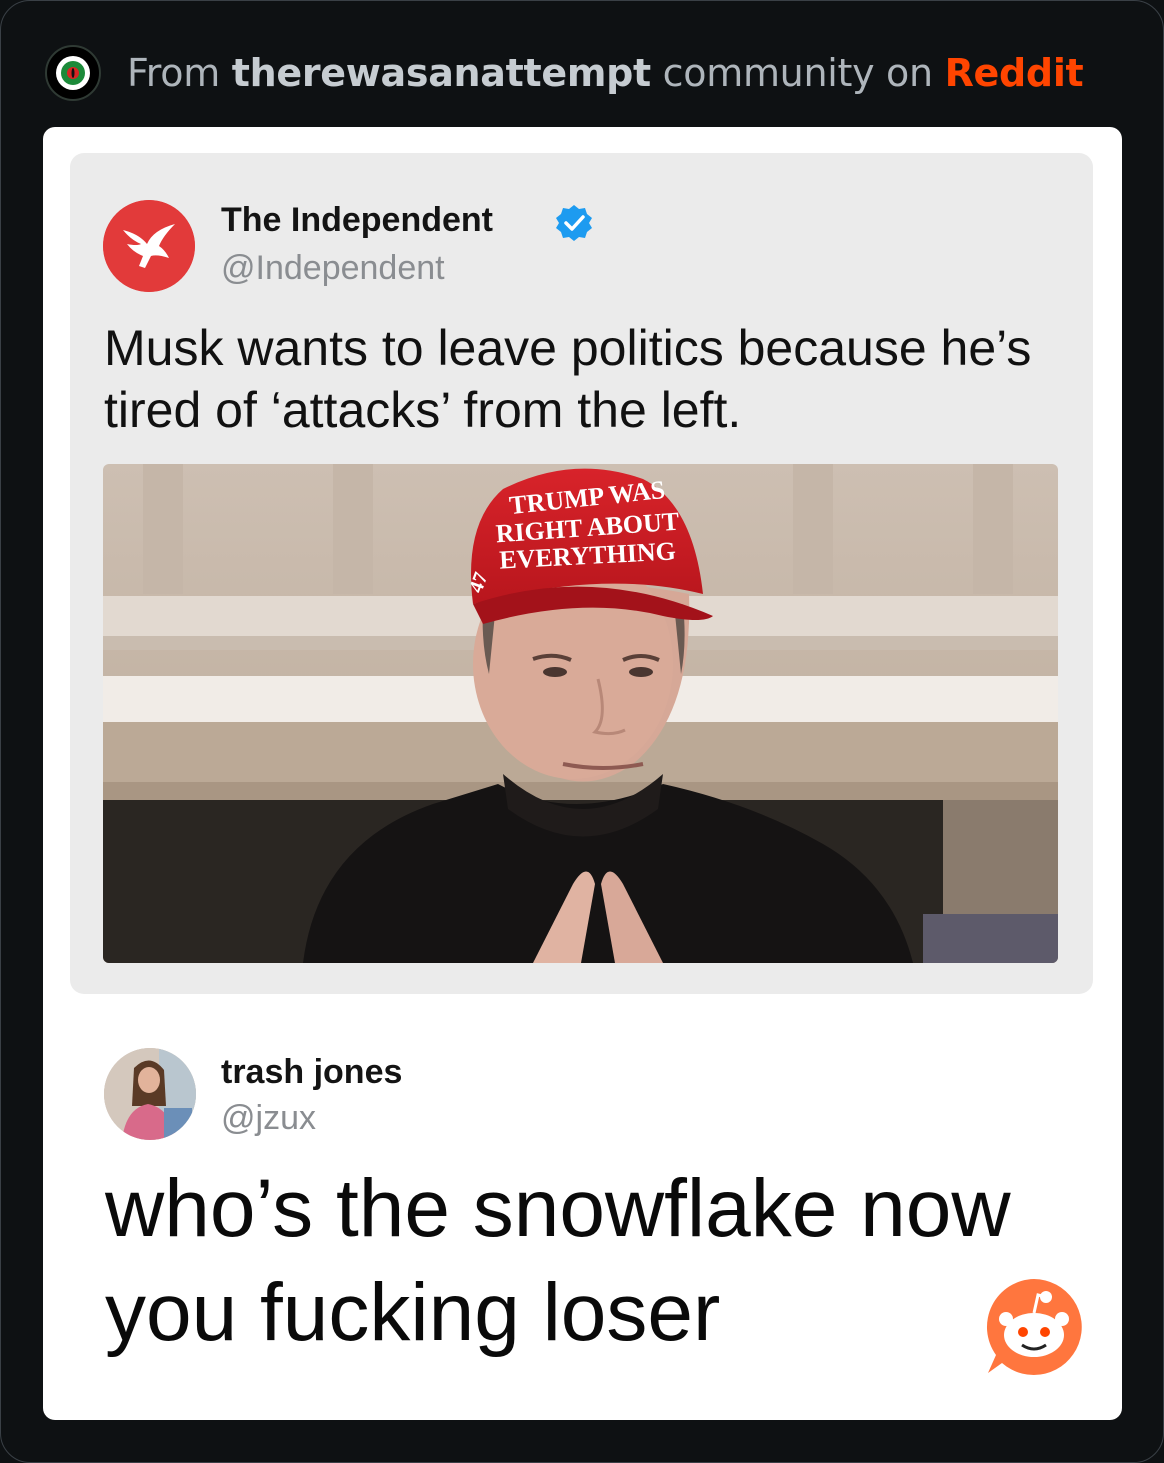 This screenshot has height=1463, width=1164. I want to click on subreddit-eye-icon, so click(73, 73).